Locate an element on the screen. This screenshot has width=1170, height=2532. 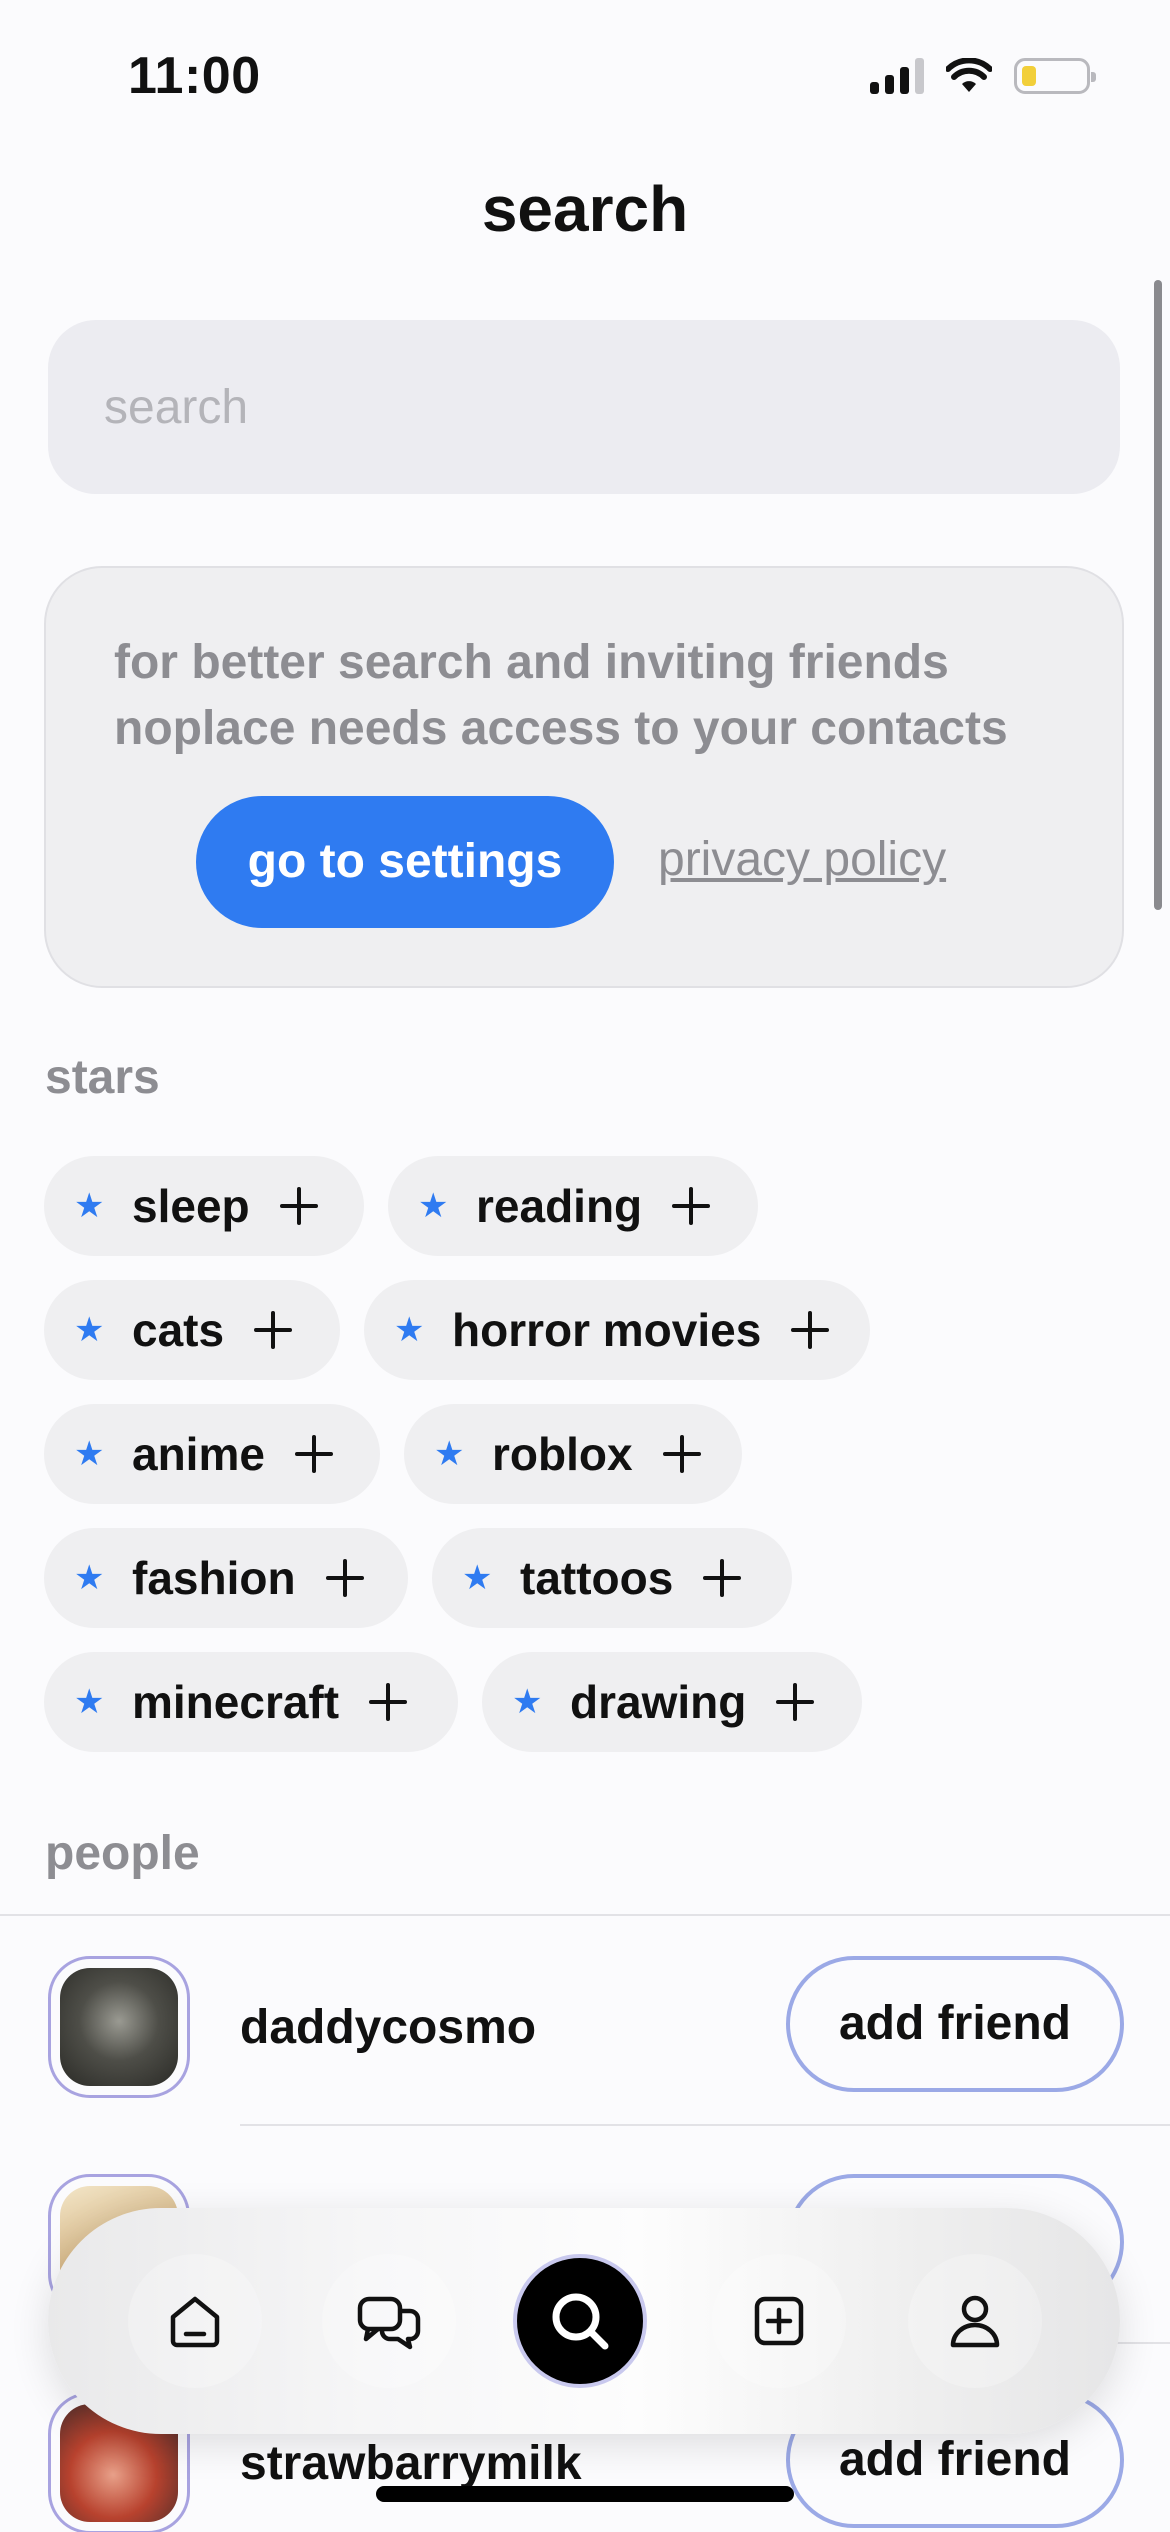
profile-icon is located at coordinates (975, 2321).